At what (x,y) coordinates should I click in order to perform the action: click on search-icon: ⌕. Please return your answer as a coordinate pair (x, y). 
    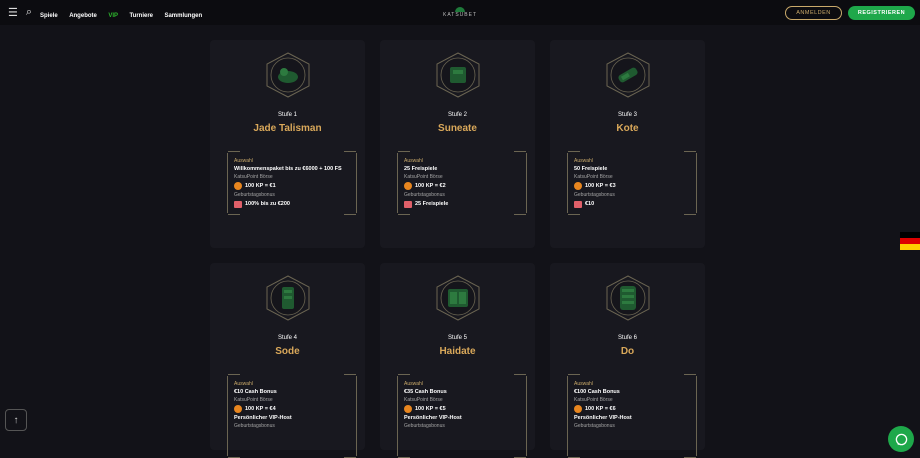
    Looking at the image, I should click on (29, 12).